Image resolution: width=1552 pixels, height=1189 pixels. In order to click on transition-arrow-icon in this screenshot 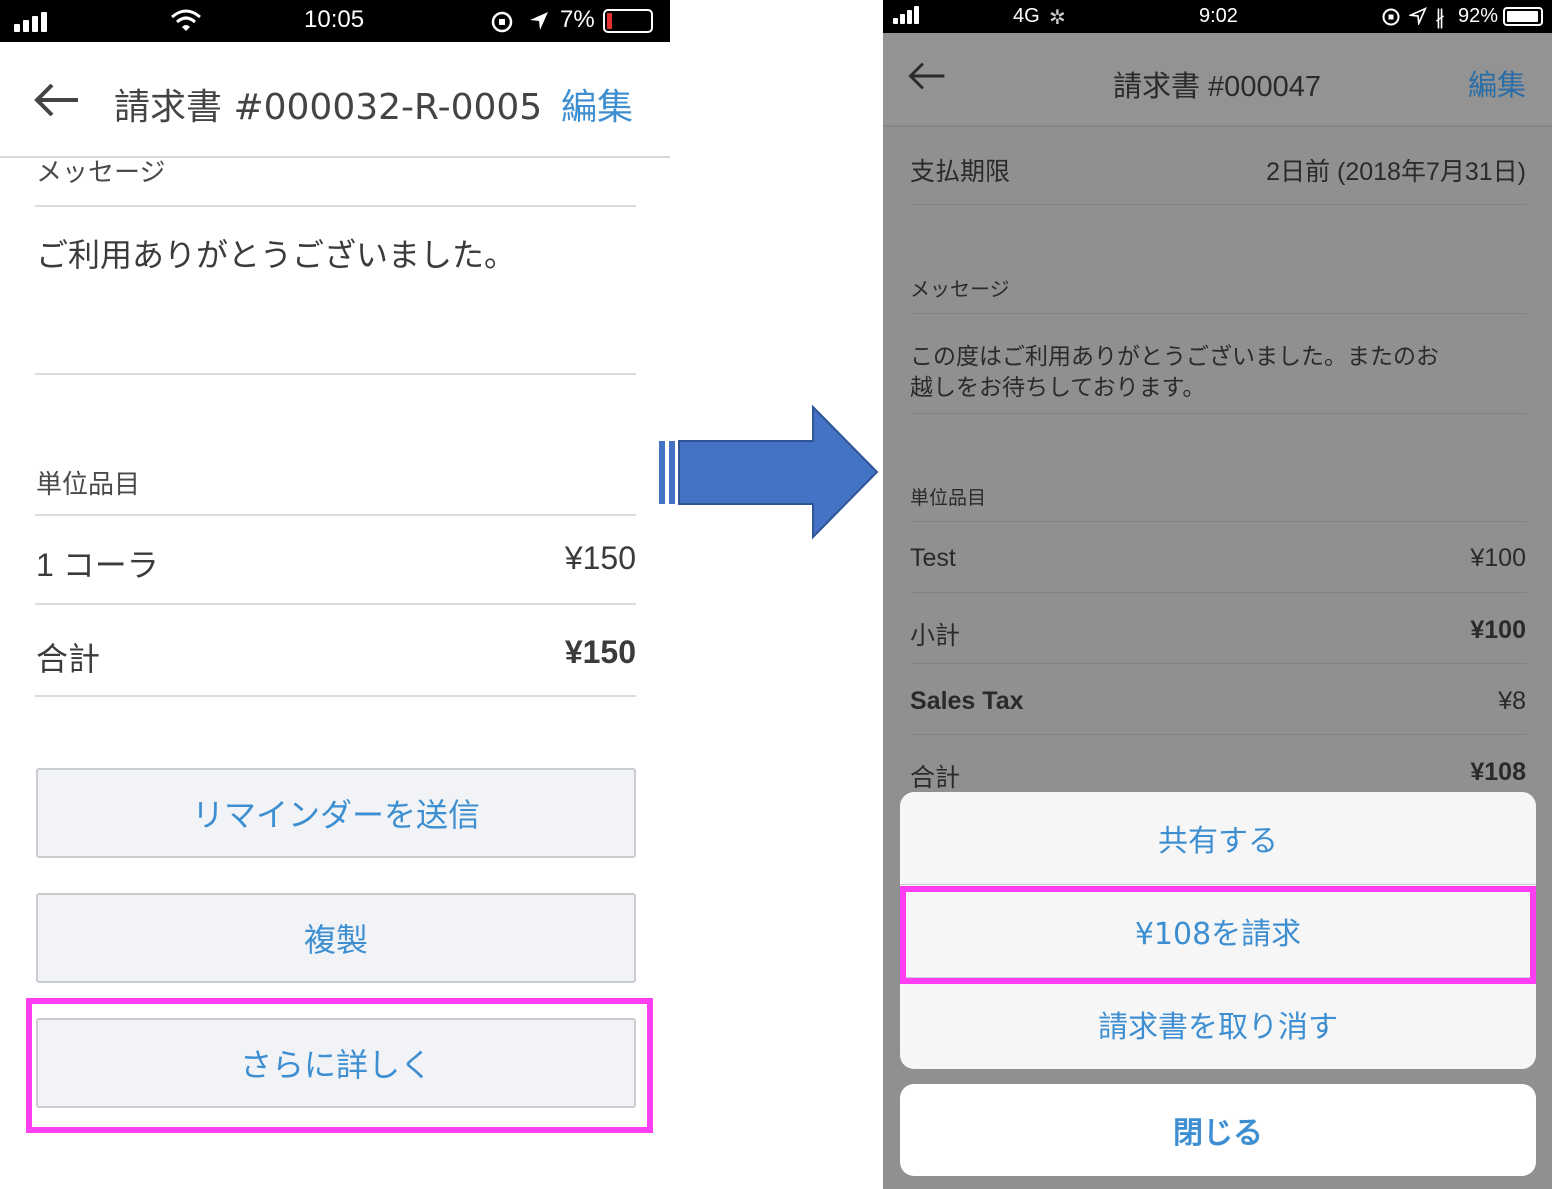, I will do `click(769, 472)`.